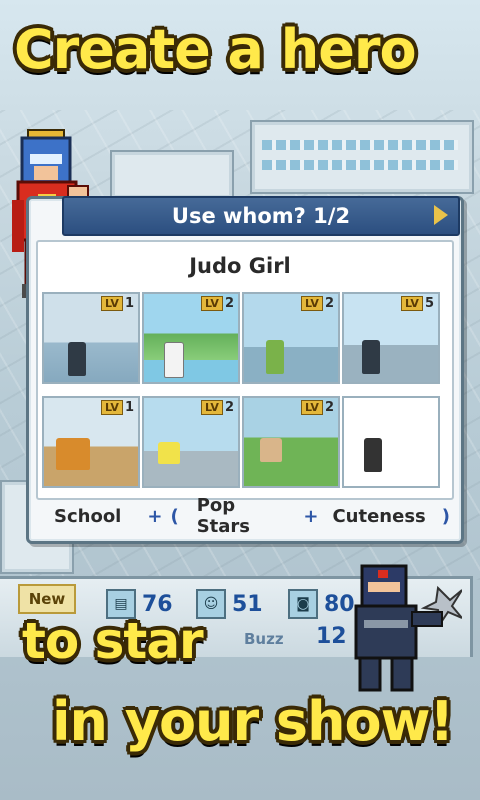  I want to click on selected-character-name: Judo Girl, so click(240, 266).